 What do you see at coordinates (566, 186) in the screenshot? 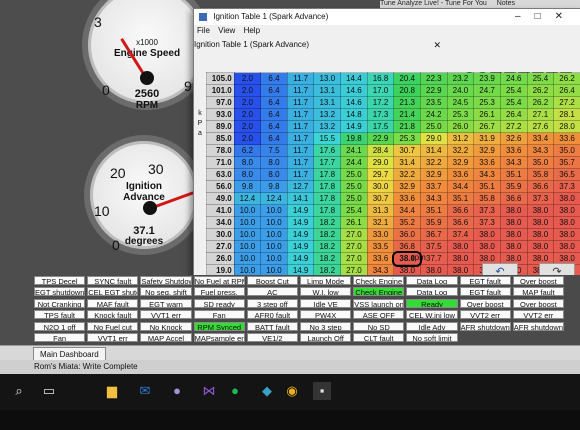
I see `table-cell: 37.3` at bounding box center [566, 186].